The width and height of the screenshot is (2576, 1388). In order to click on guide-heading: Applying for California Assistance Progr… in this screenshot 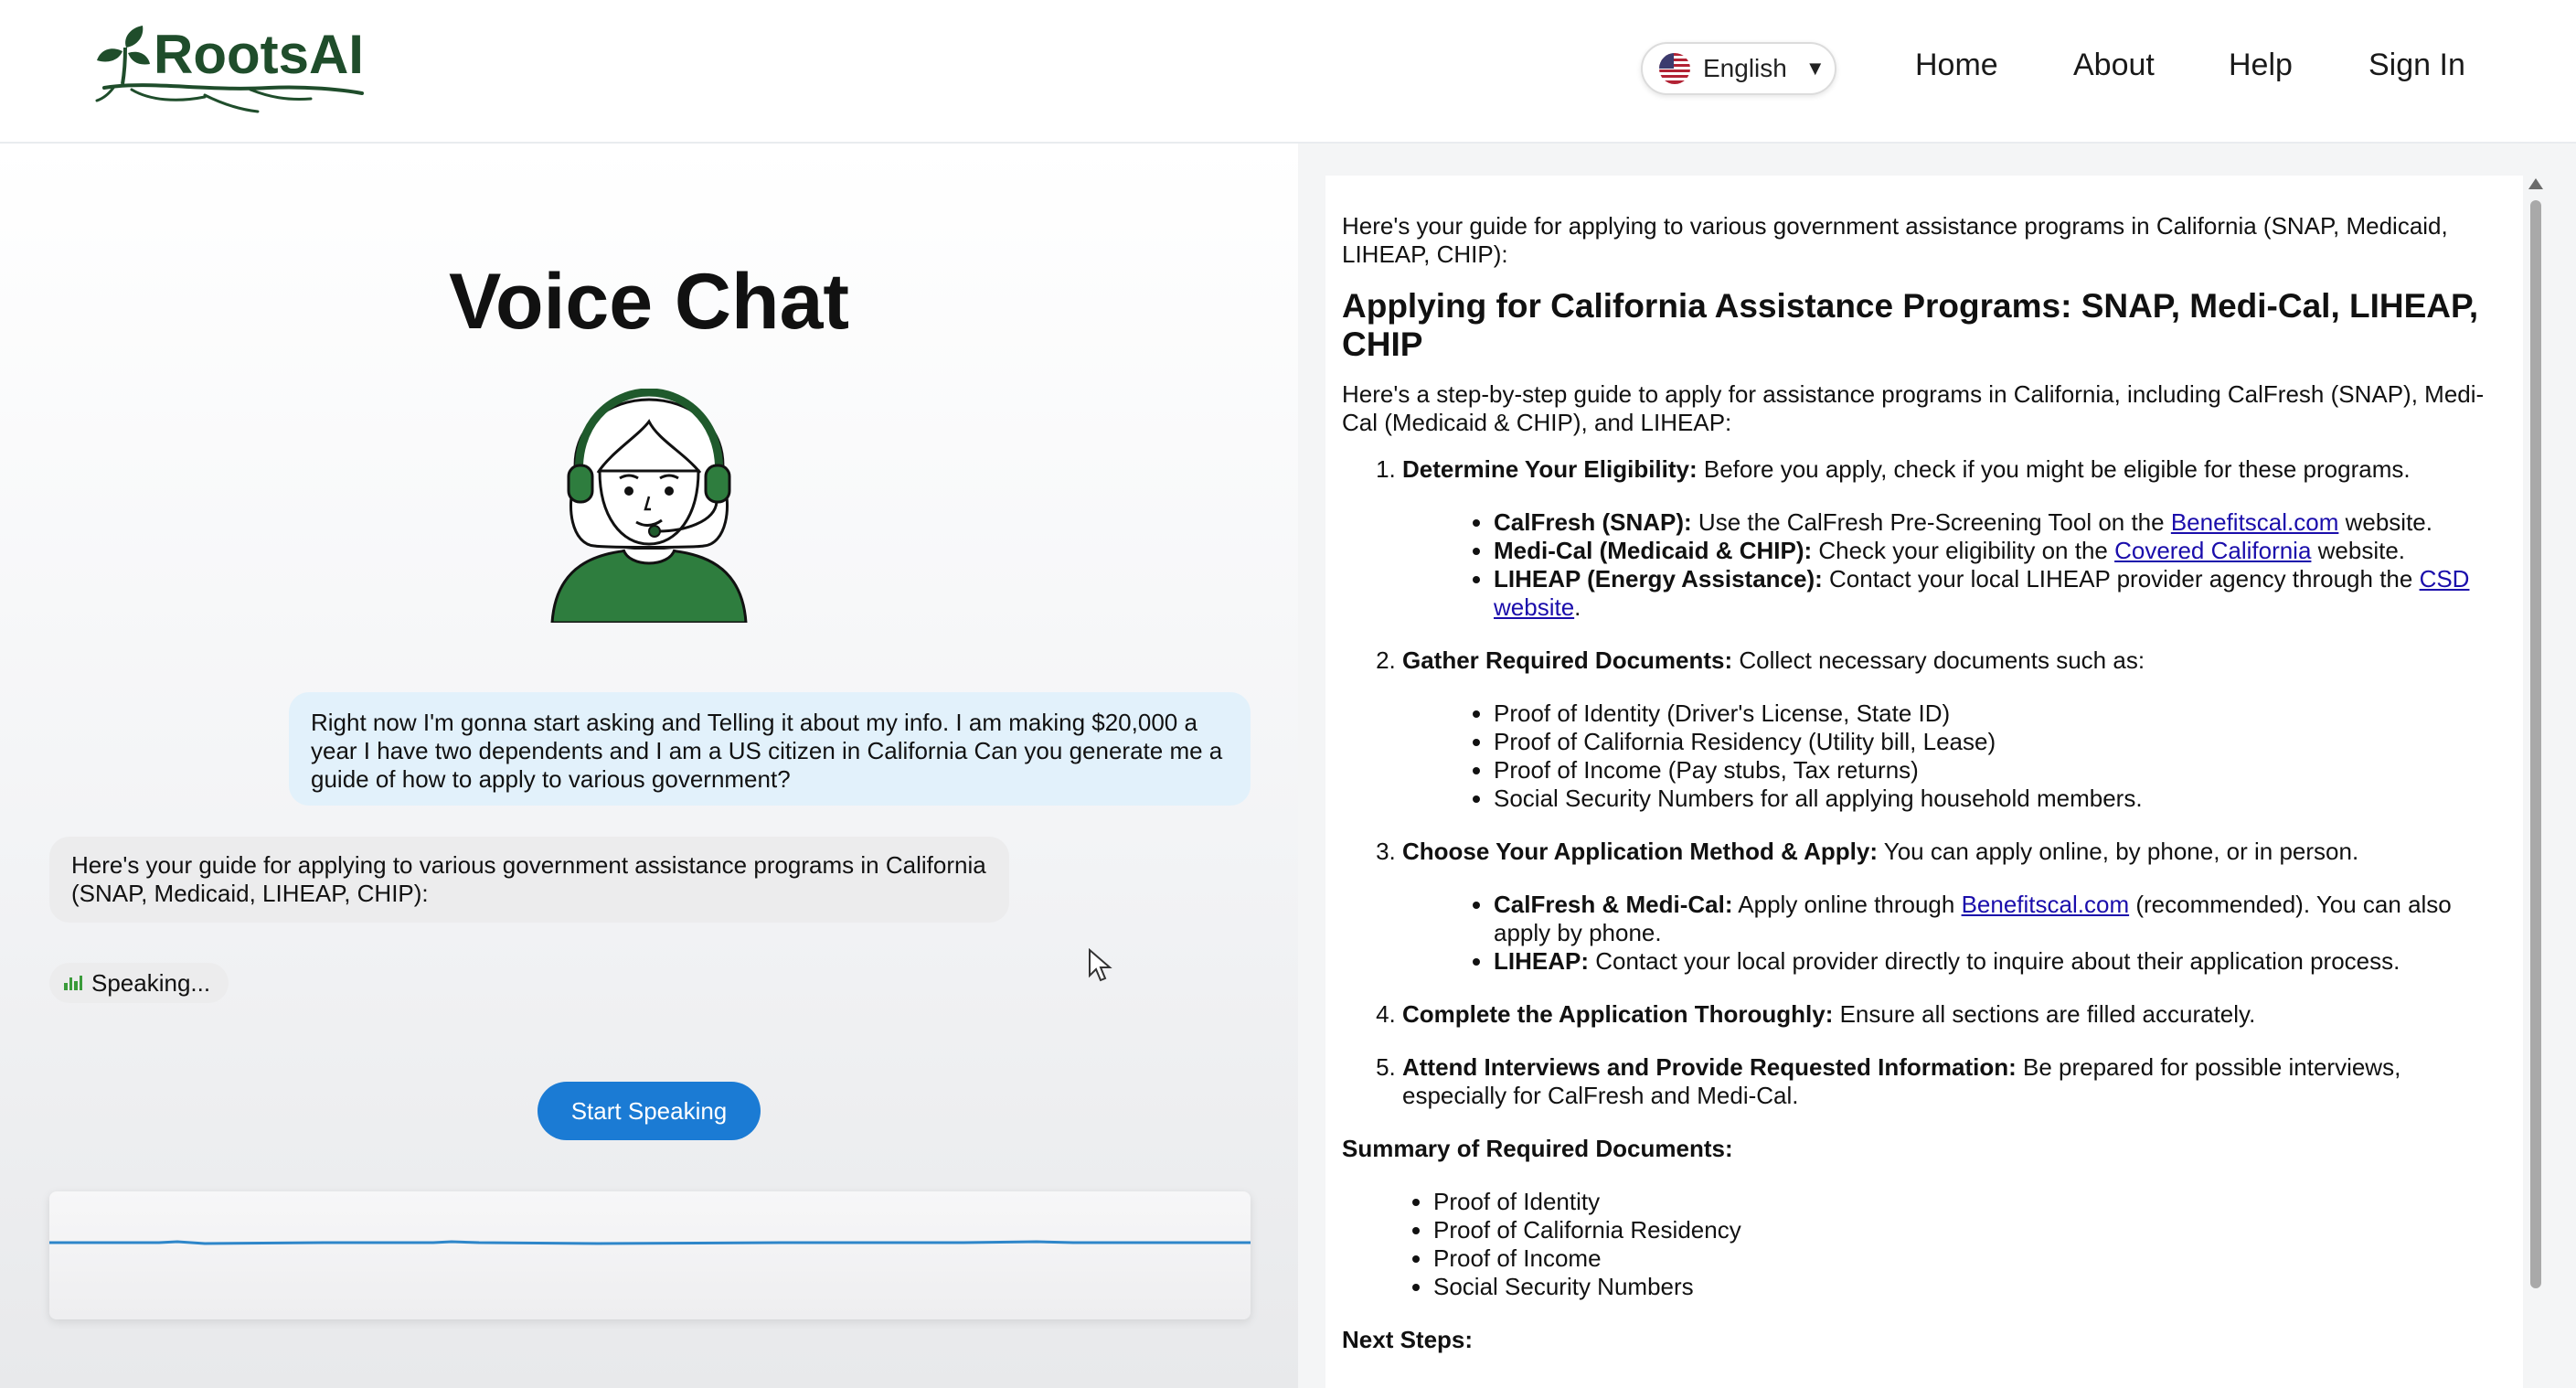, I will do `click(1910, 325)`.